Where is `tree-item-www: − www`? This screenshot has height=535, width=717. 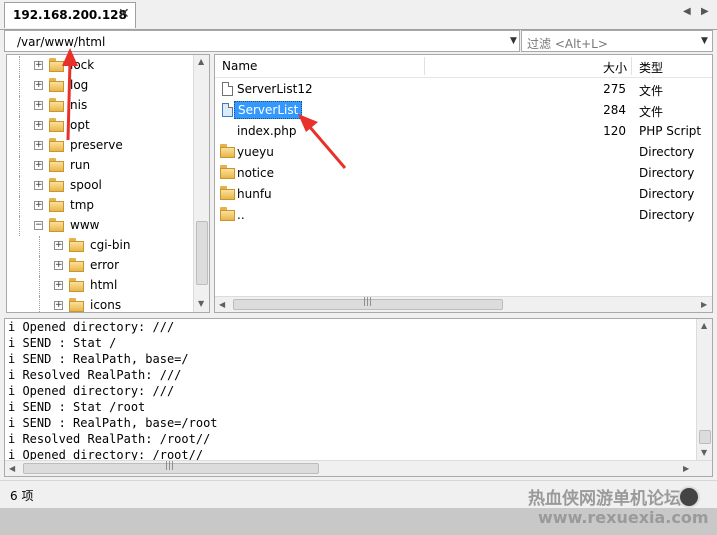 tree-item-www: − www is located at coordinates (102, 226).